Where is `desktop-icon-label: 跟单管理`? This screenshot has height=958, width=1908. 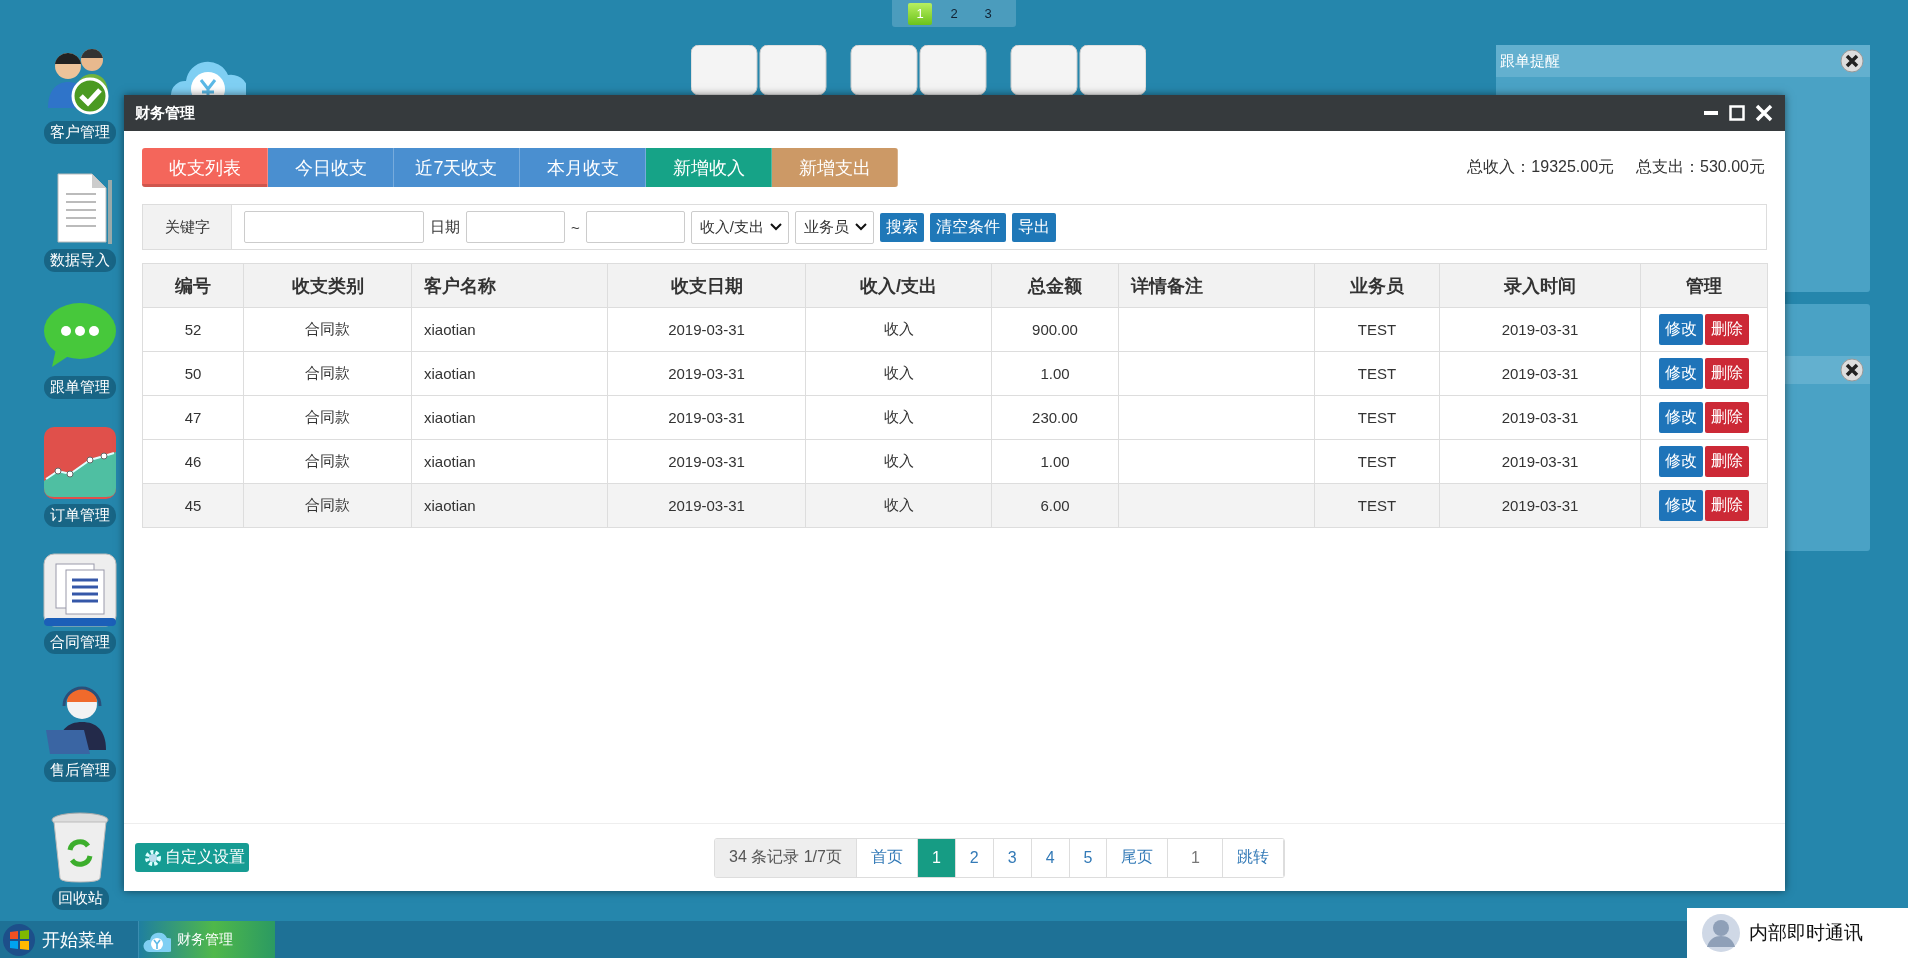 desktop-icon-label: 跟单管理 is located at coordinates (80, 388).